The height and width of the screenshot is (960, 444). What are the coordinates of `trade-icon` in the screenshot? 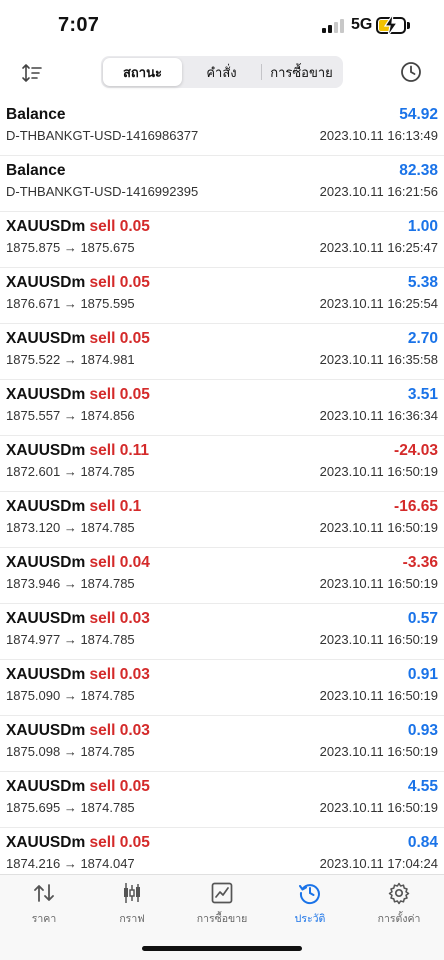 It's located at (222, 893).